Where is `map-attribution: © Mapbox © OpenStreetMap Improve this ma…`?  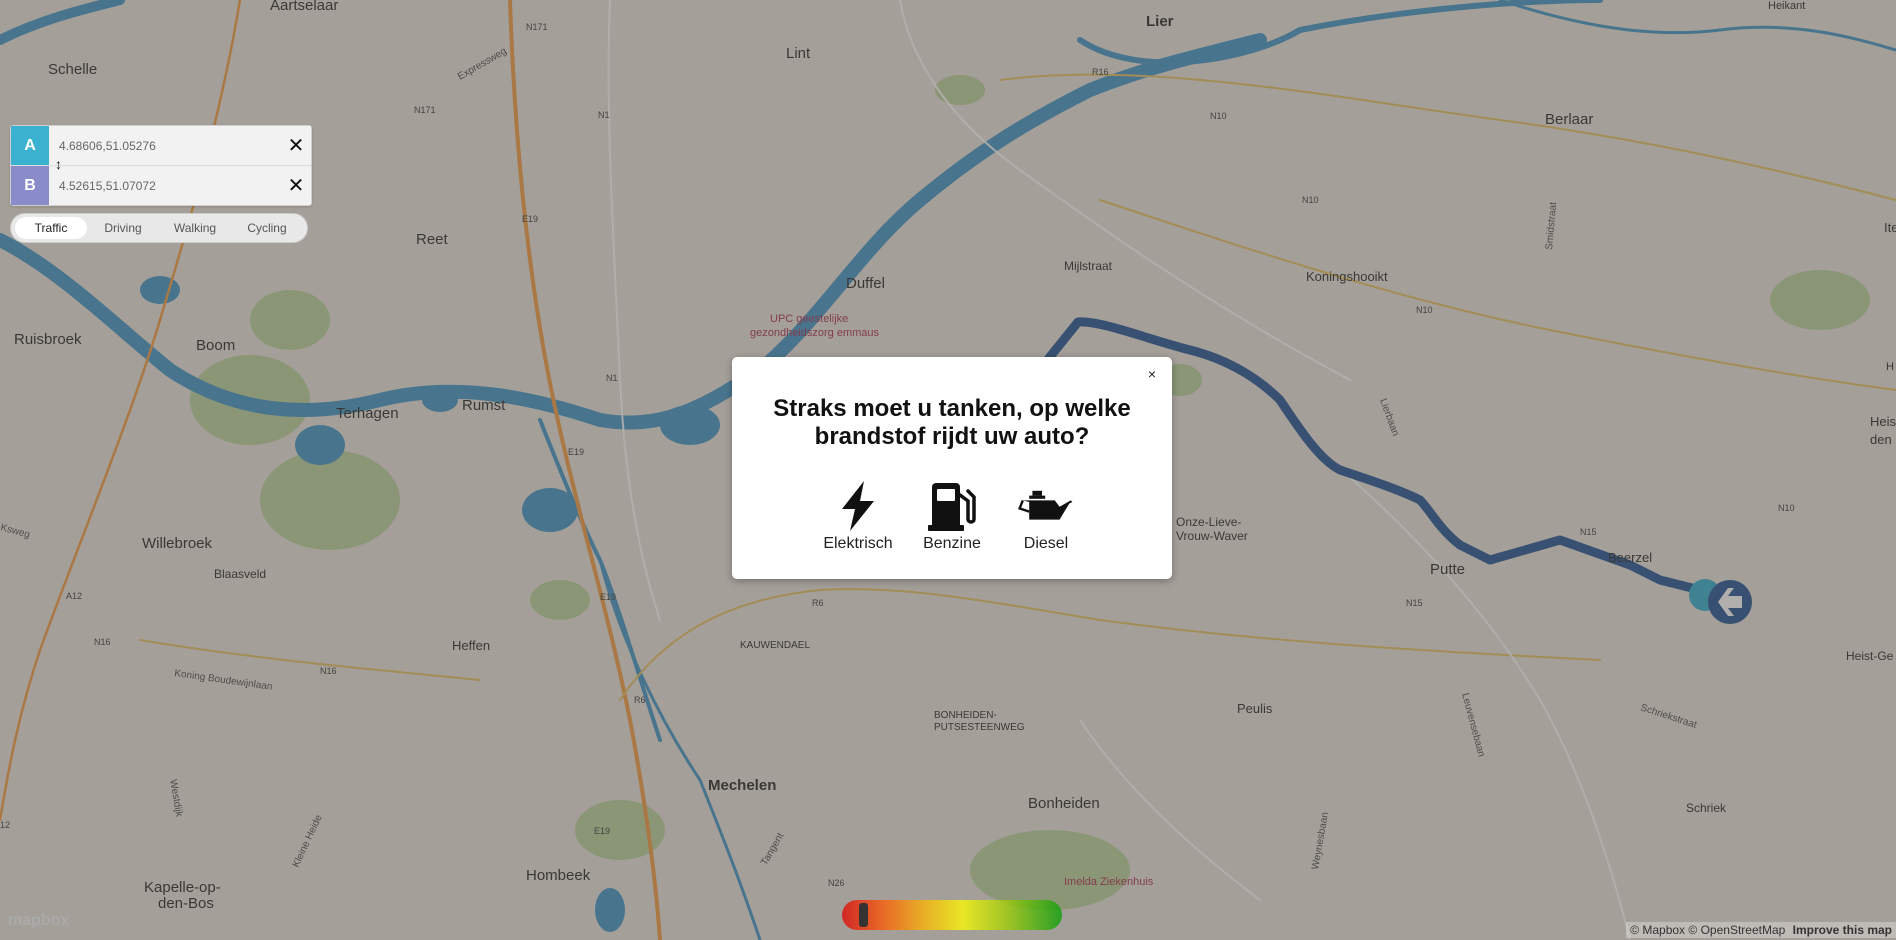 map-attribution: © Mapbox © OpenStreetMap Improve this ma… is located at coordinates (1761, 930).